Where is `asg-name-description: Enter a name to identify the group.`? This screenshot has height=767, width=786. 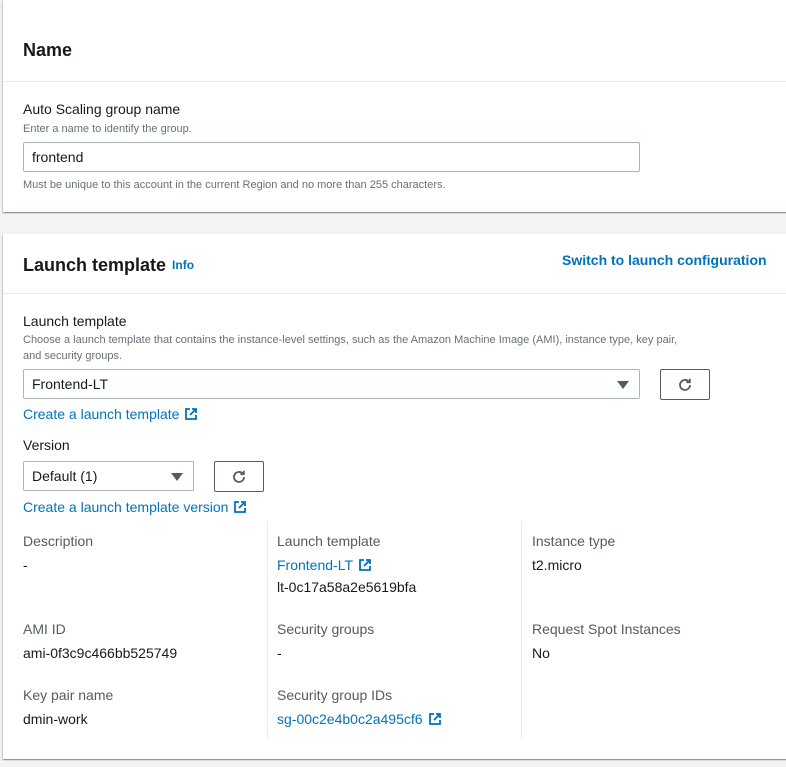 asg-name-description: Enter a name to identify the group. is located at coordinates (107, 129).